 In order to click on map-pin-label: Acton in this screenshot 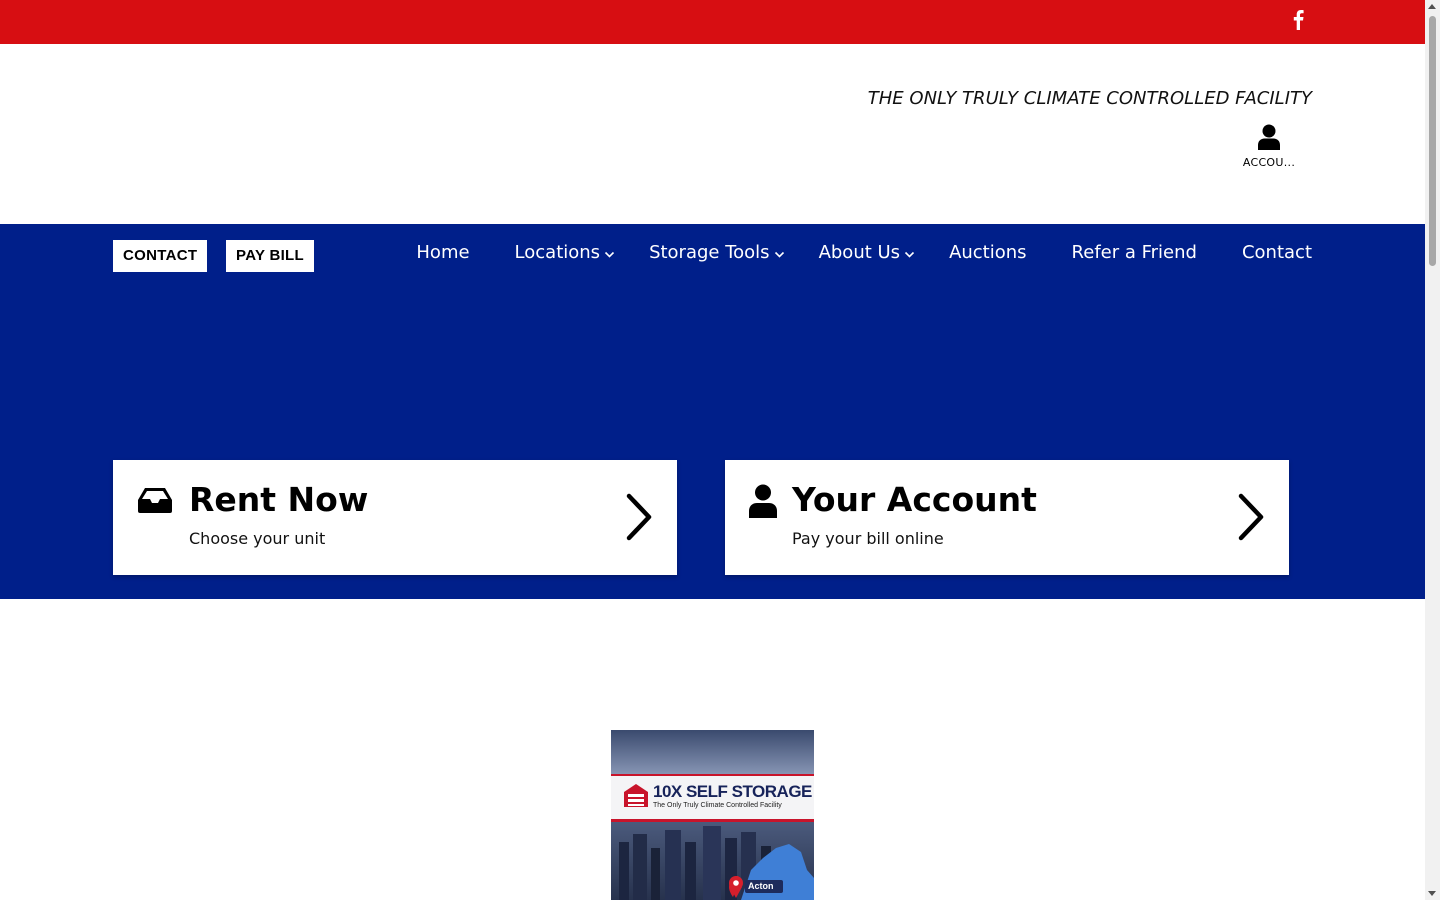, I will do `click(761, 886)`.